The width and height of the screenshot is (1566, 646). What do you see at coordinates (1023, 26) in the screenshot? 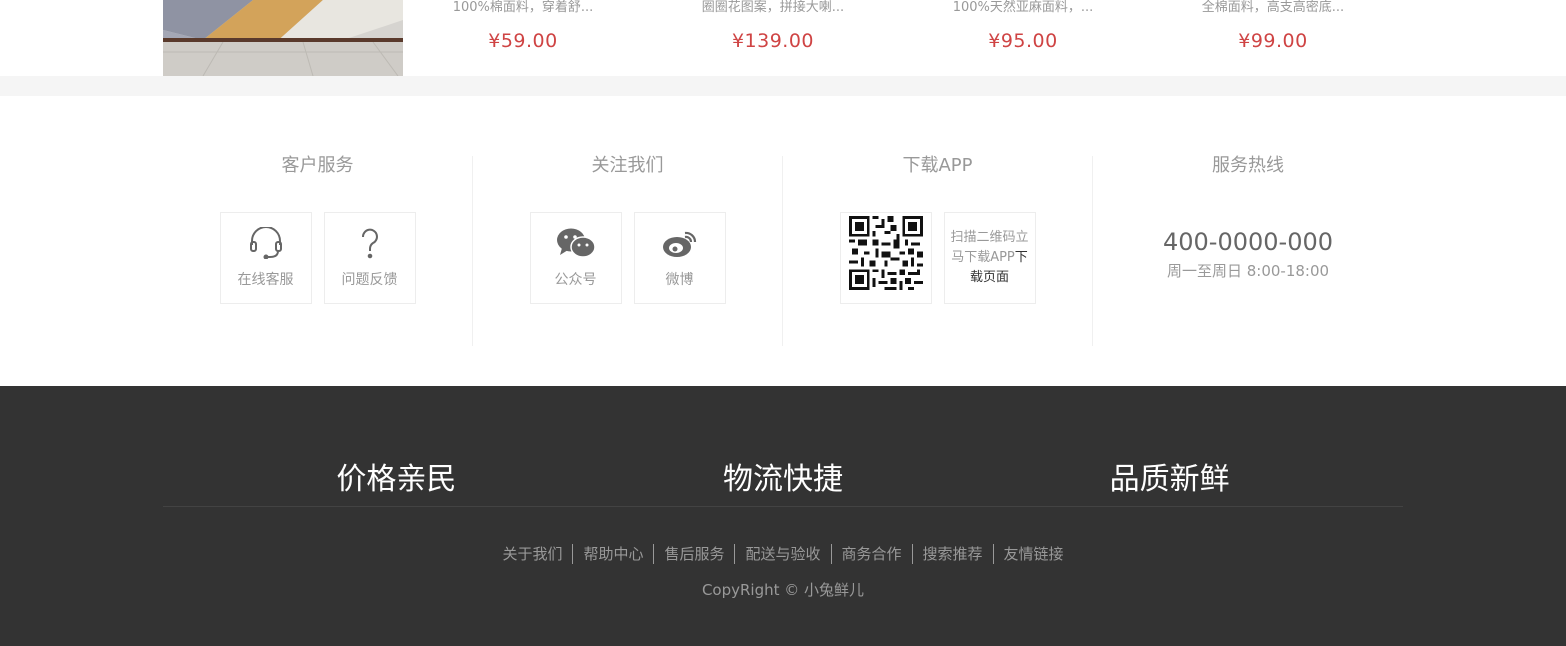
I see `product-card: 100%天然亚麻面料，... ¥95.00` at bounding box center [1023, 26].